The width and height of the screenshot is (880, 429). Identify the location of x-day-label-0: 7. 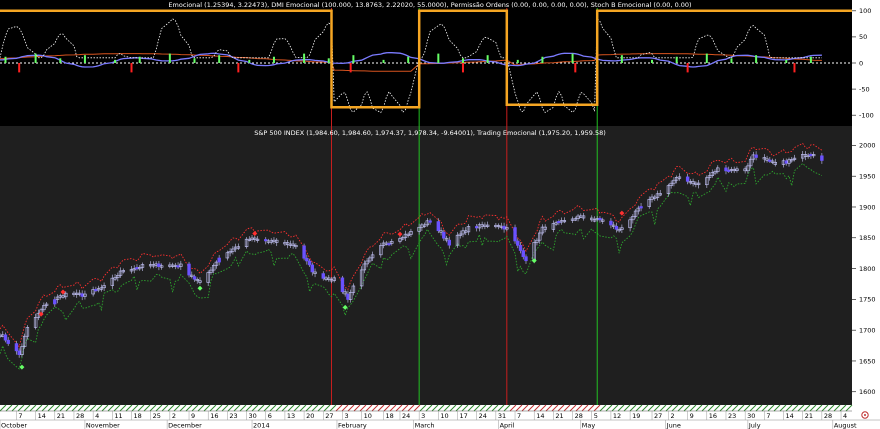
(20, 416).